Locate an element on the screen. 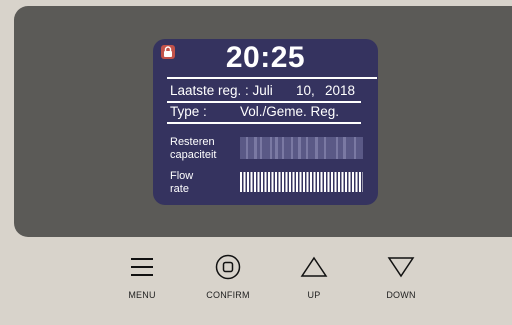 The width and height of the screenshot is (512, 325). down-button: DOWN is located at coordinates (401, 276).